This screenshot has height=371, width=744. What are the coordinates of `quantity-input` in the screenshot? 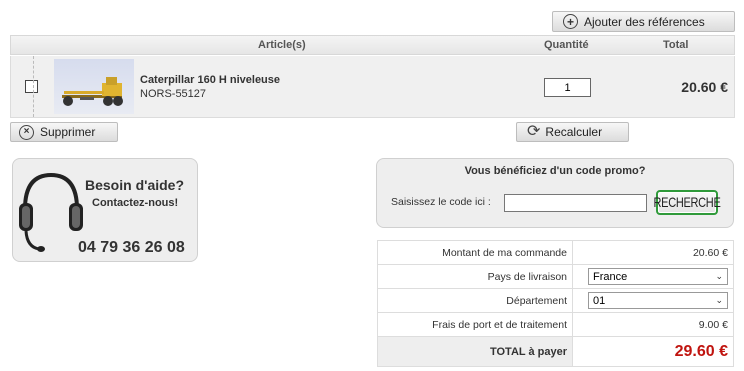 It's located at (567, 87).